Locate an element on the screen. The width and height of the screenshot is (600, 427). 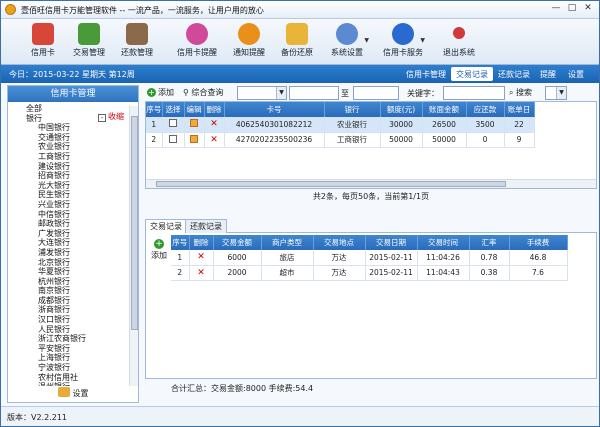
column-header: 账单日 is located at coordinates (519, 109).